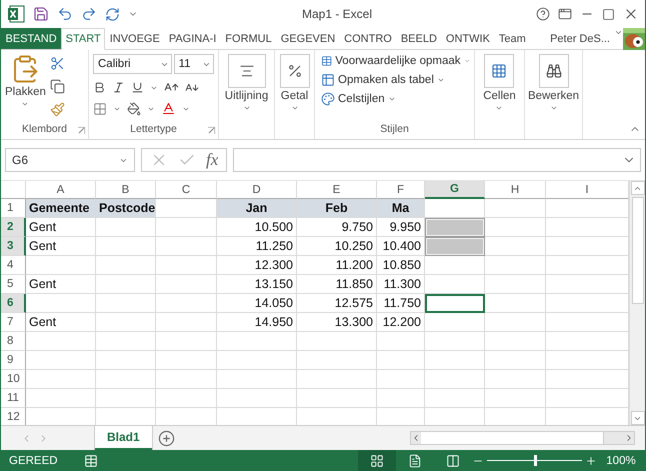  Describe the element at coordinates (337, 190) in the screenshot. I see `column-header: E` at that location.